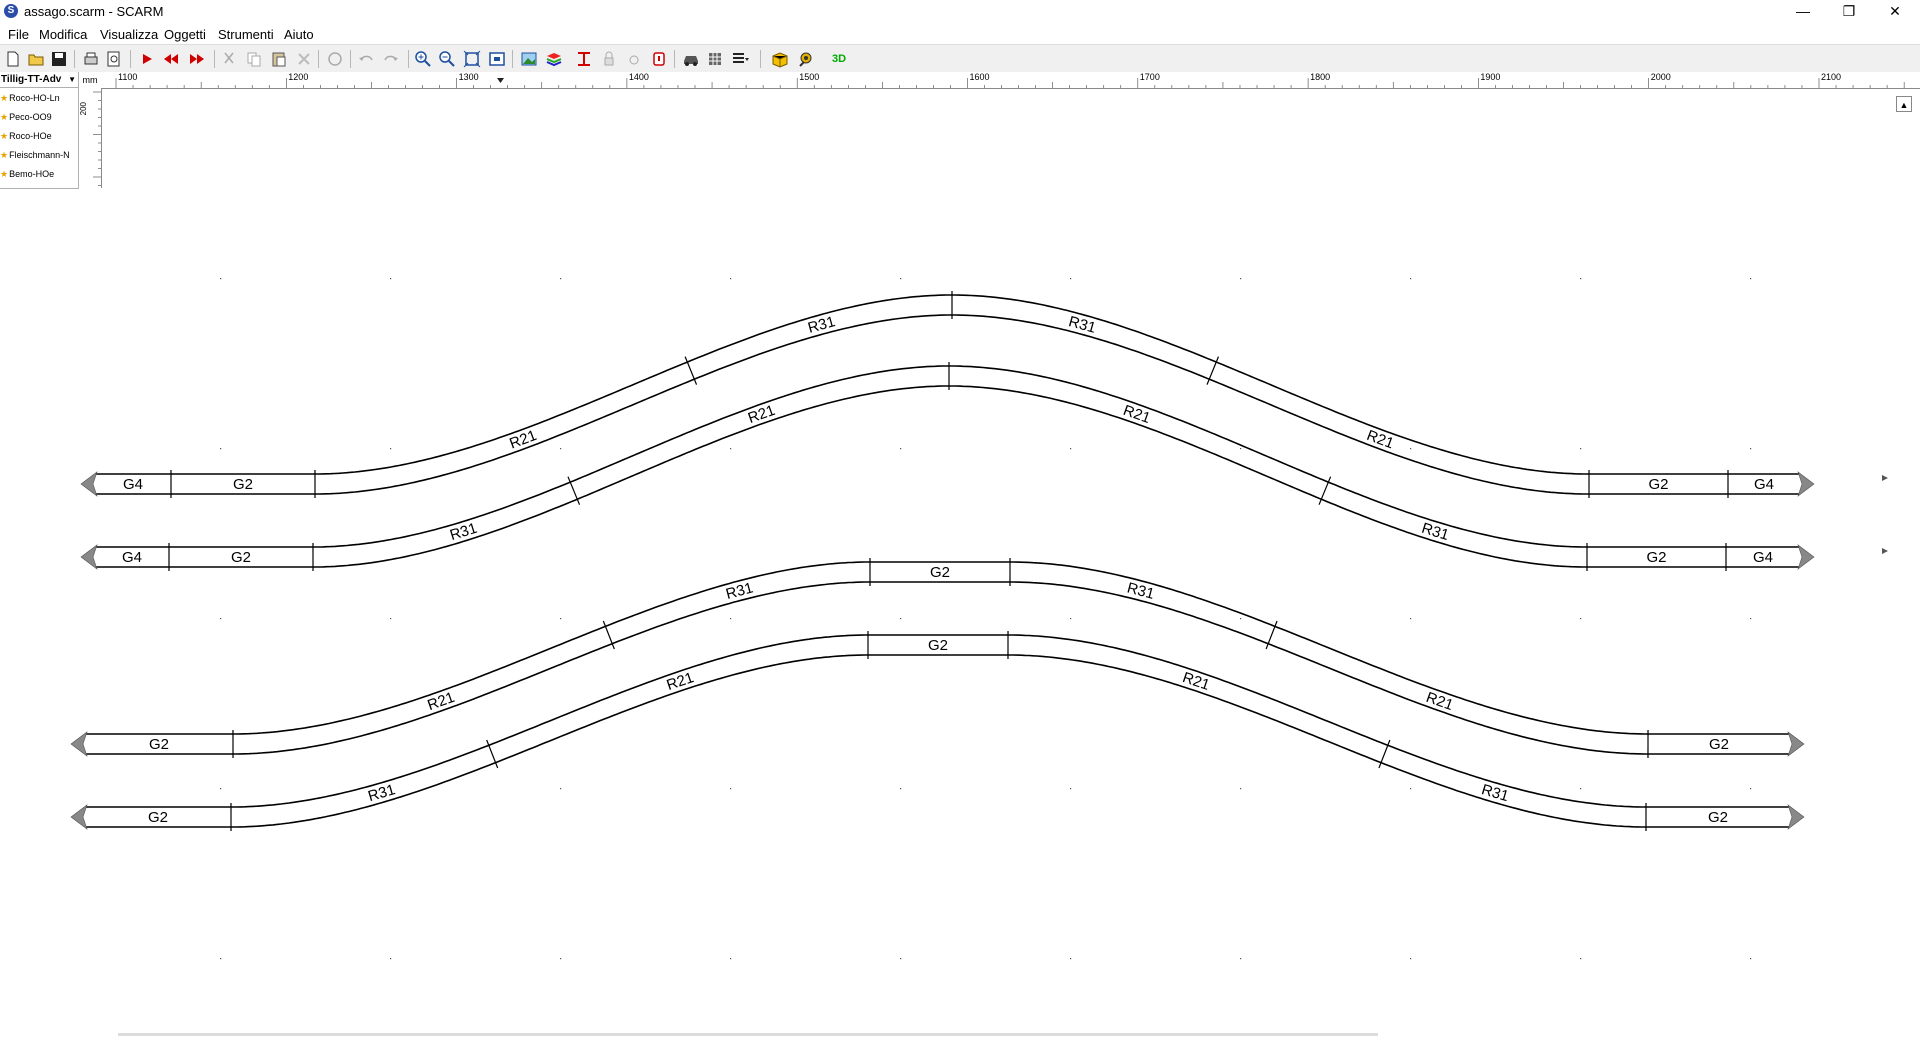 This screenshot has height=1043, width=1920. I want to click on rotate-icon, so click(335, 59).